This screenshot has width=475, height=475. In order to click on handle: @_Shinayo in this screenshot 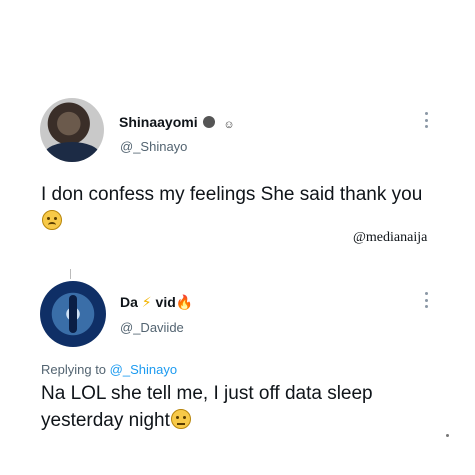, I will do `click(153, 146)`.